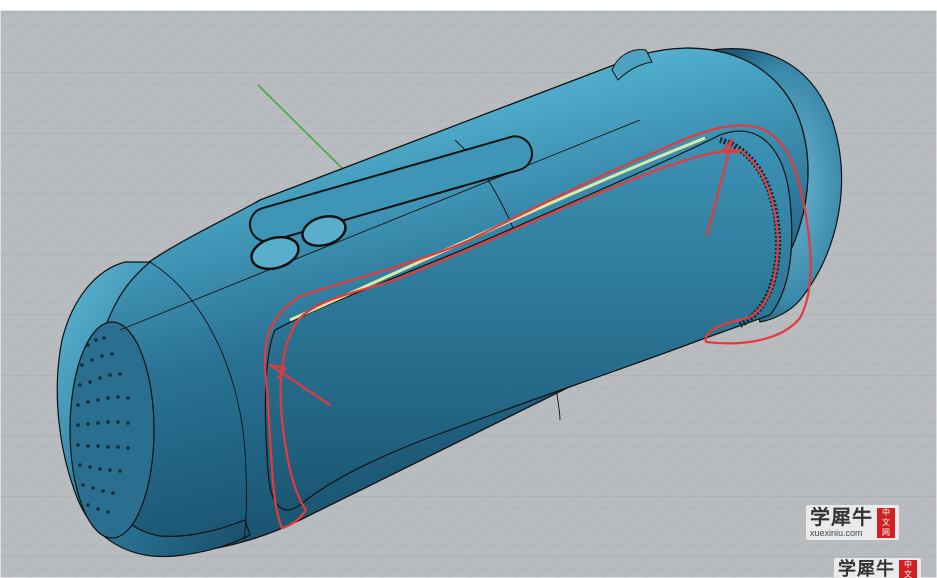  Describe the element at coordinates (866, 568) in the screenshot. I see `watermark-title-repeat: 学犀牛` at that location.